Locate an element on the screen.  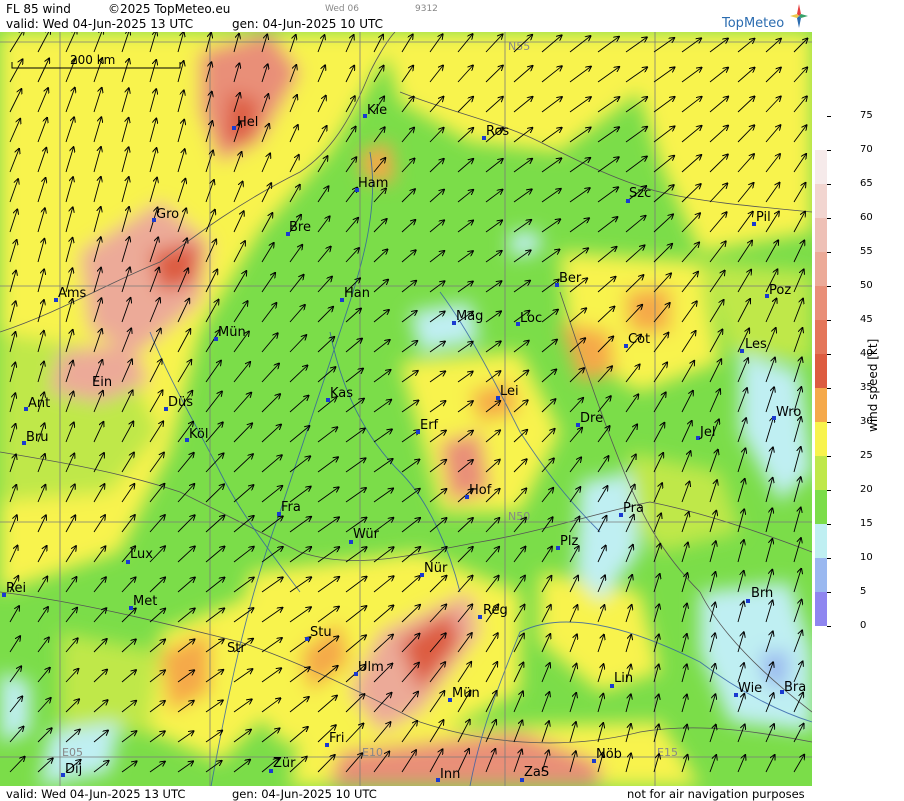
city-label: Wro is located at coordinates (788, 412).